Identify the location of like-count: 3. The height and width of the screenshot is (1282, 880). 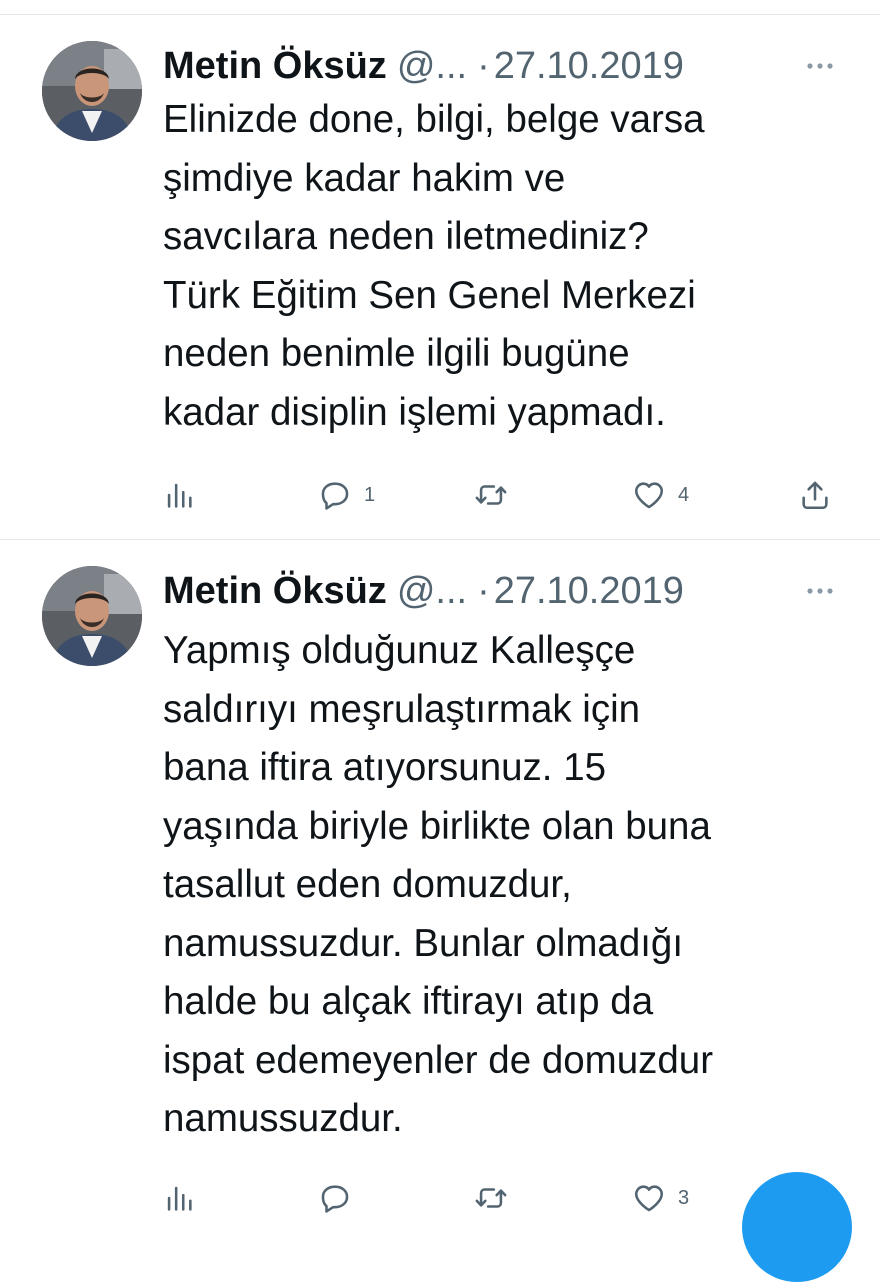
(684, 1197).